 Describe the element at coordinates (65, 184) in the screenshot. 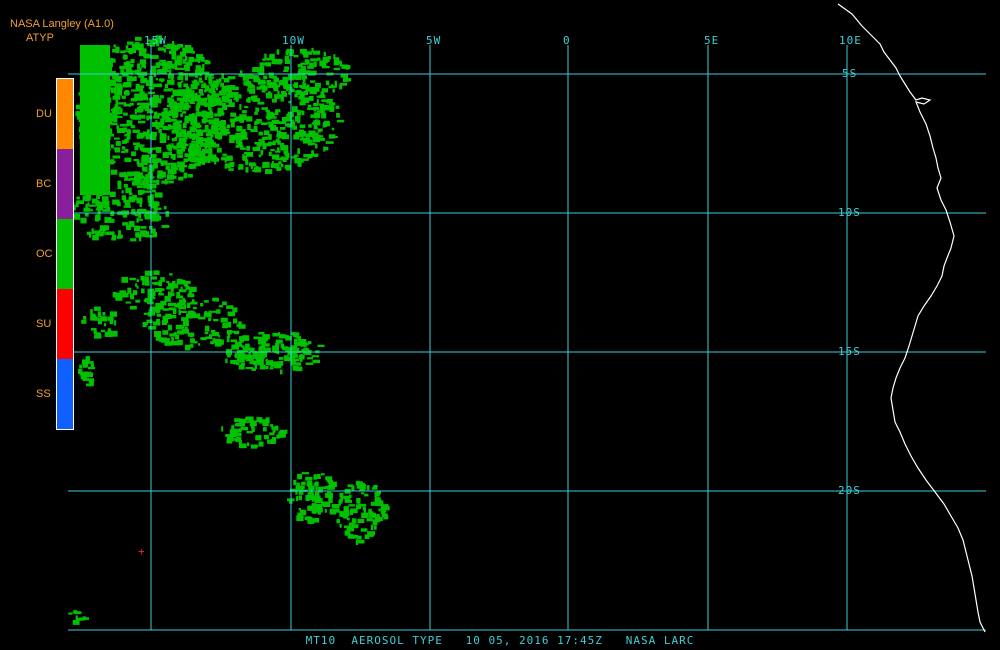

I see `legend-swatch-bc` at that location.